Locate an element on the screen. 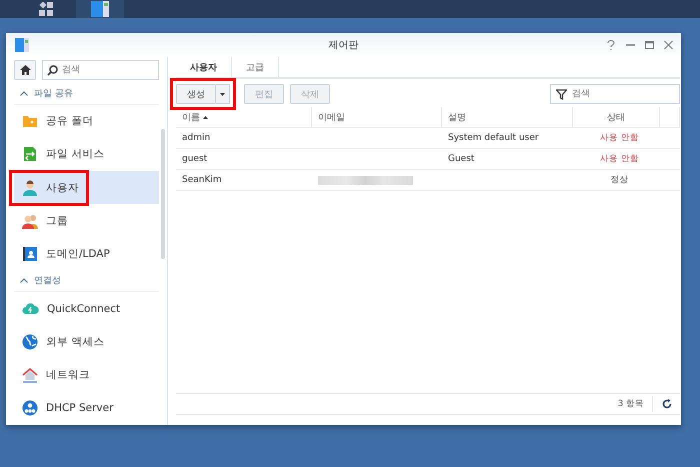 The height and width of the screenshot is (467, 700). sidebar-item: 공유 폴더 is located at coordinates (86, 121).